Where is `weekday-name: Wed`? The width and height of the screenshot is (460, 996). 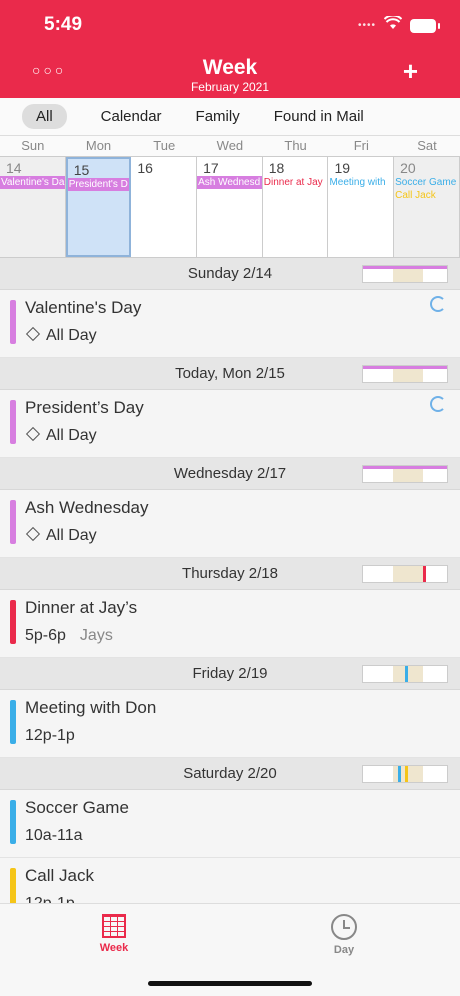 weekday-name: Wed is located at coordinates (230, 145).